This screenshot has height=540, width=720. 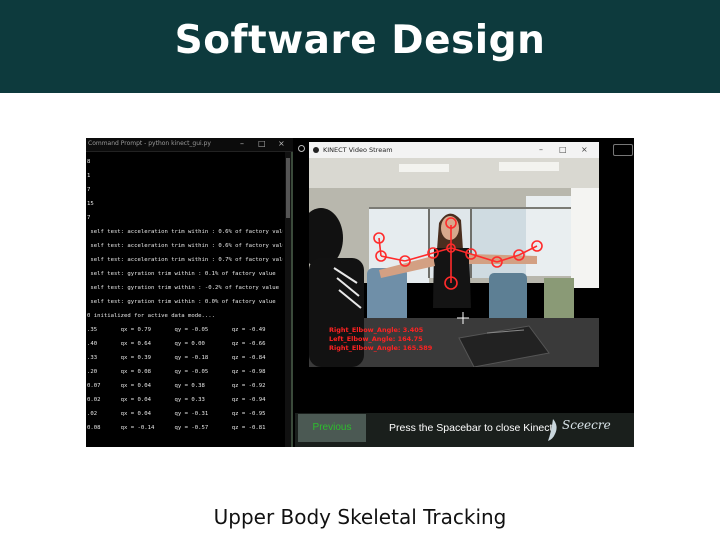 What do you see at coordinates (623, 150) in the screenshot?
I see `background-window-button` at bounding box center [623, 150].